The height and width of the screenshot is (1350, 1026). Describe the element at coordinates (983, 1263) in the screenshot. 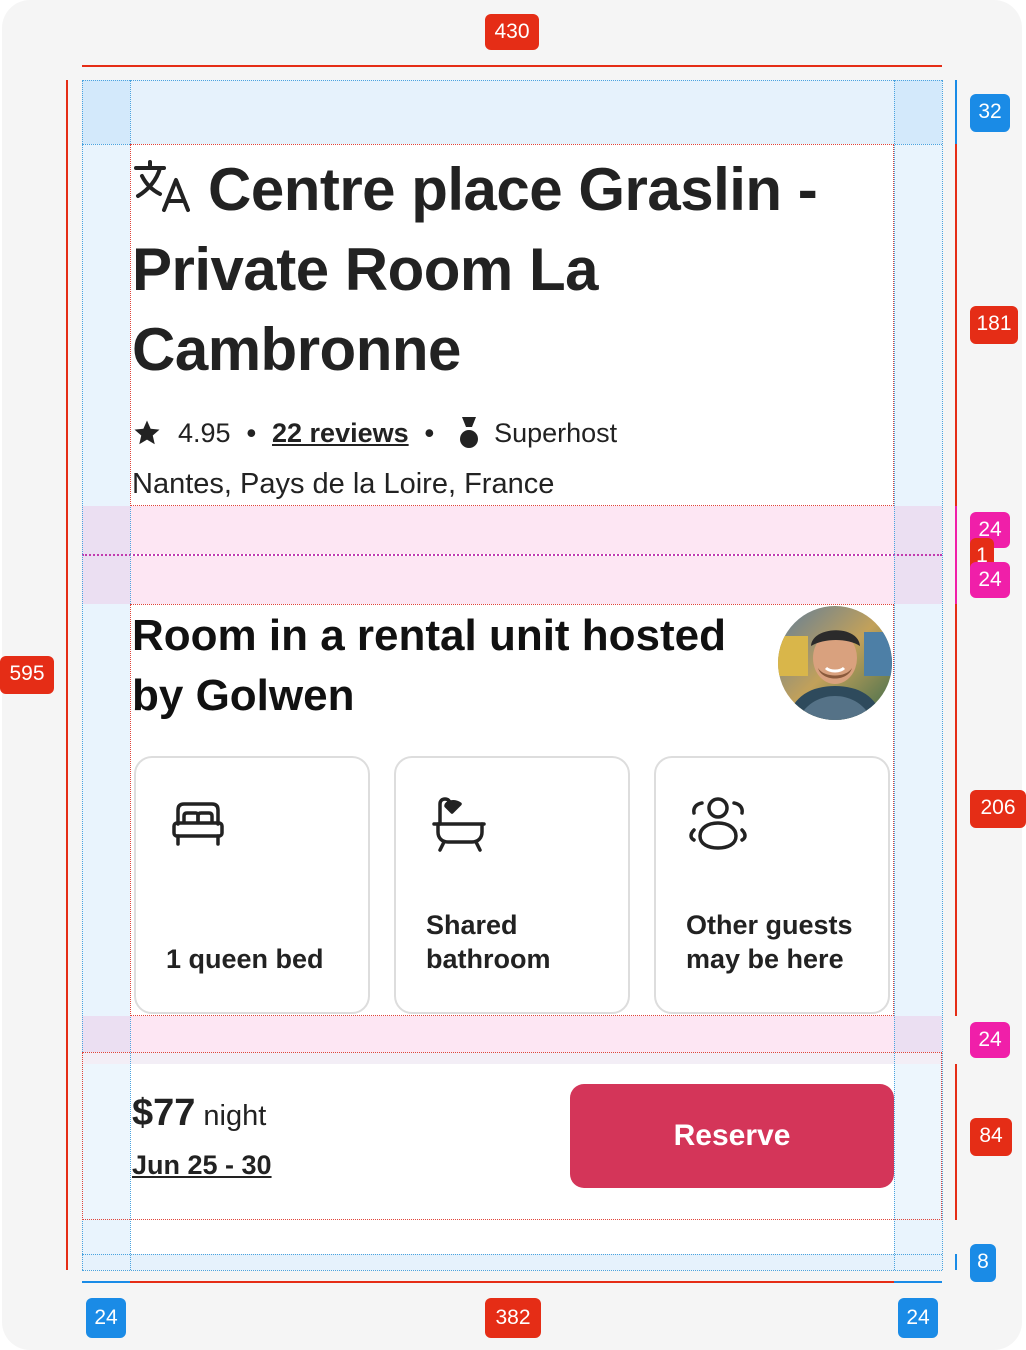

I see `bottom-padding-badge: 8` at that location.